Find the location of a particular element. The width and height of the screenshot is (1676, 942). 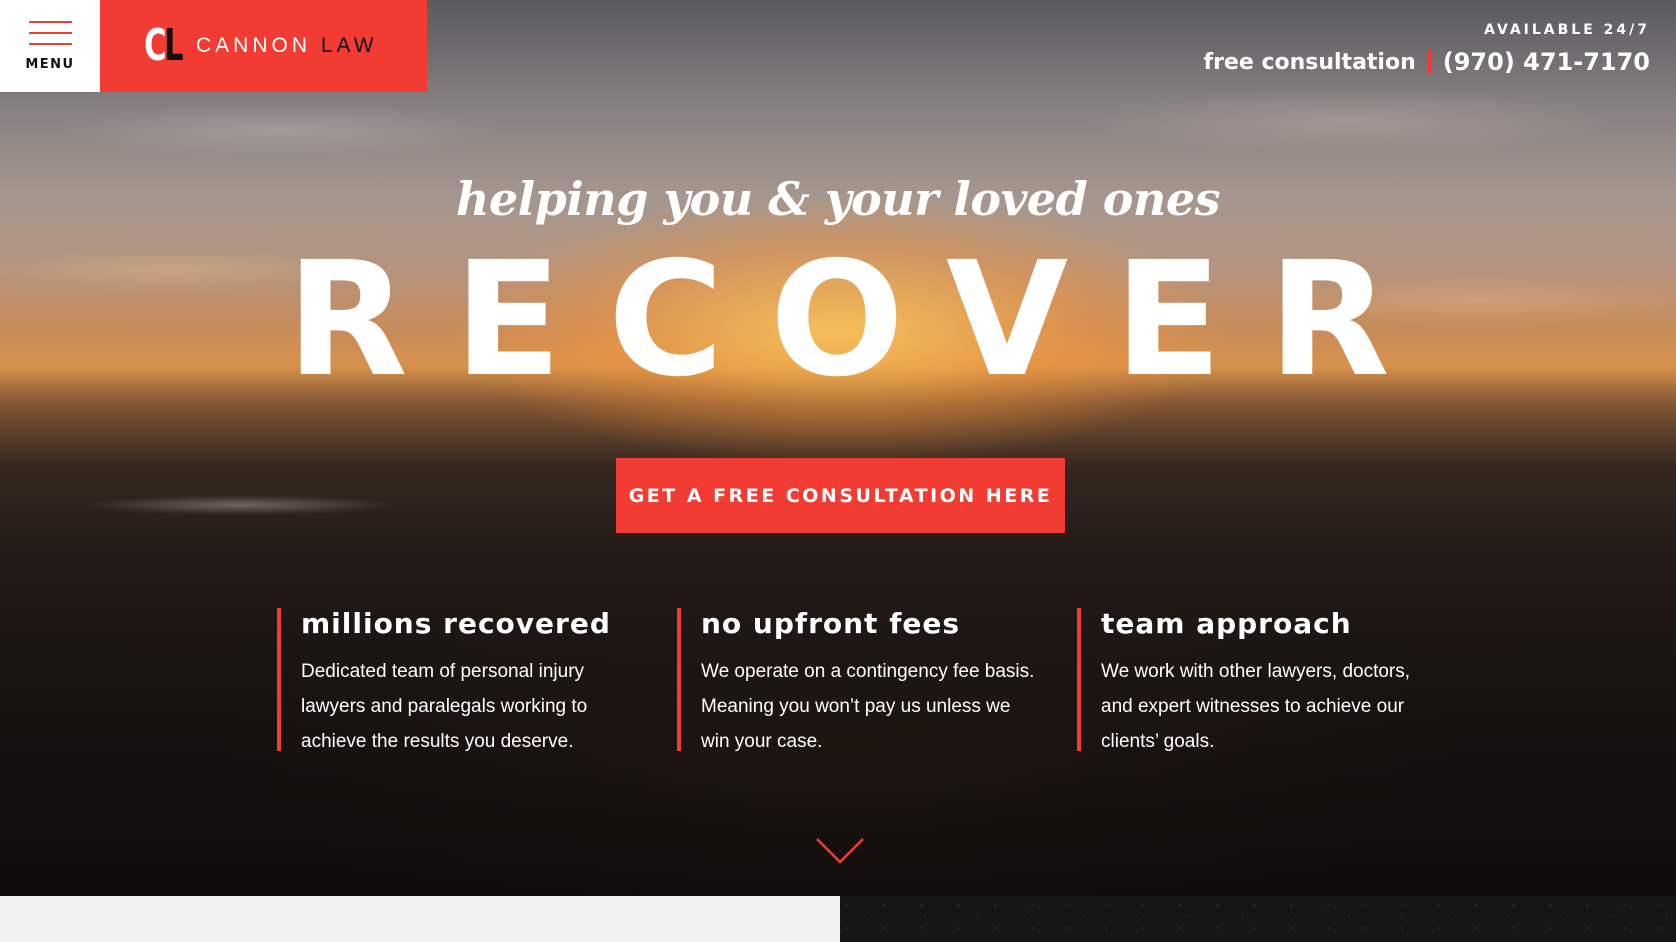

hamburger-icon is located at coordinates (50, 32).